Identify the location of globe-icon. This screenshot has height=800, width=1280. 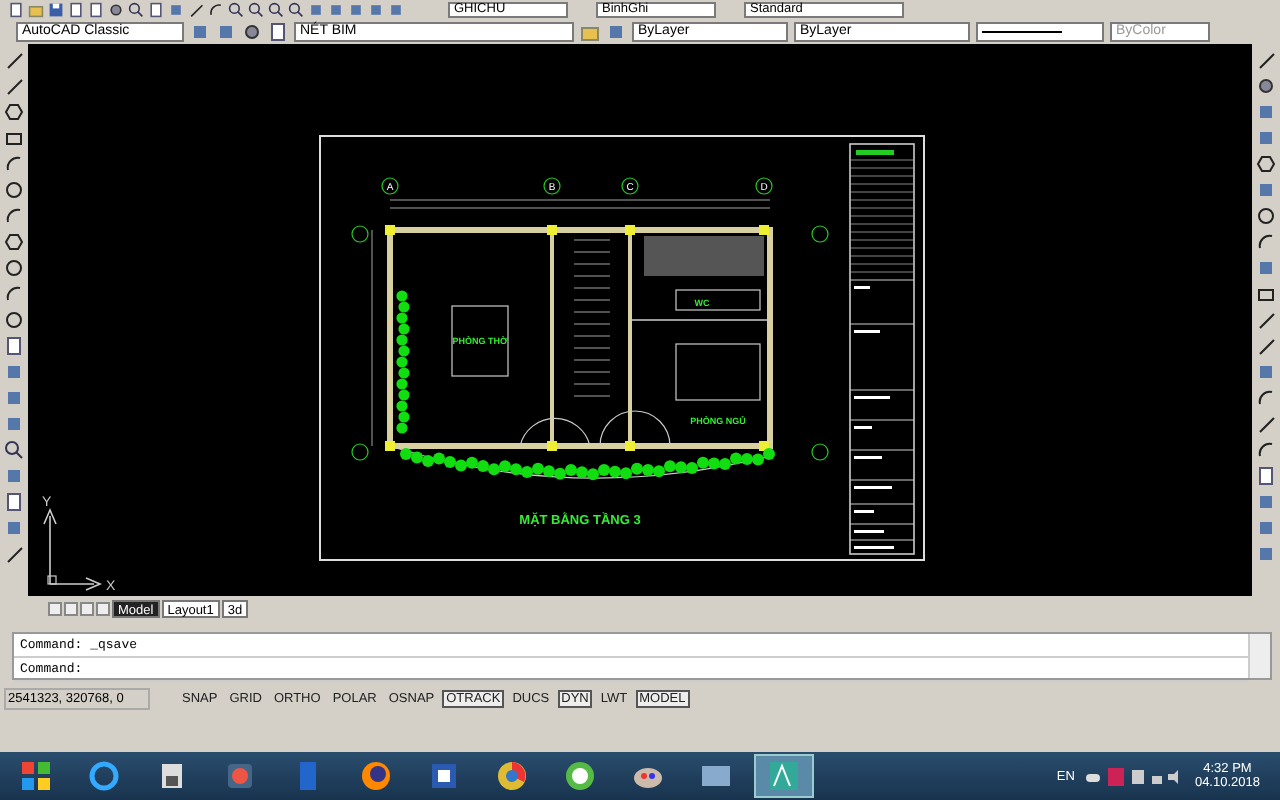
(376, 776).